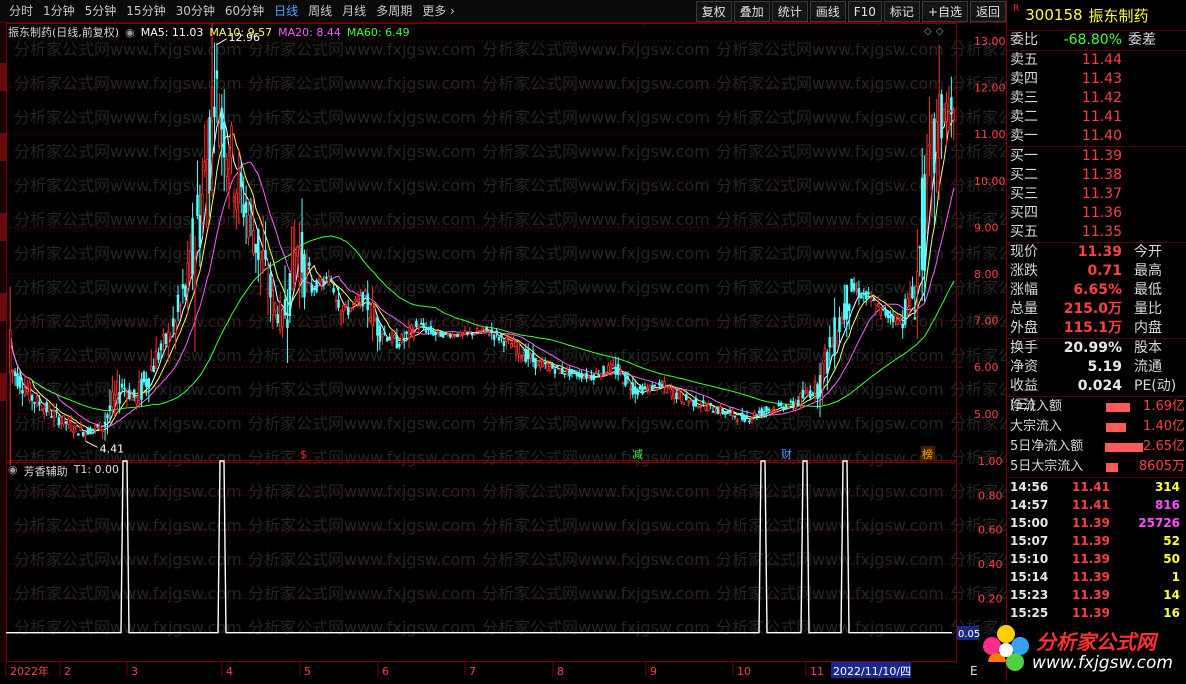 The height and width of the screenshot is (684, 1186). I want to click on chart-option-icons: ◇◇, so click(935, 31).